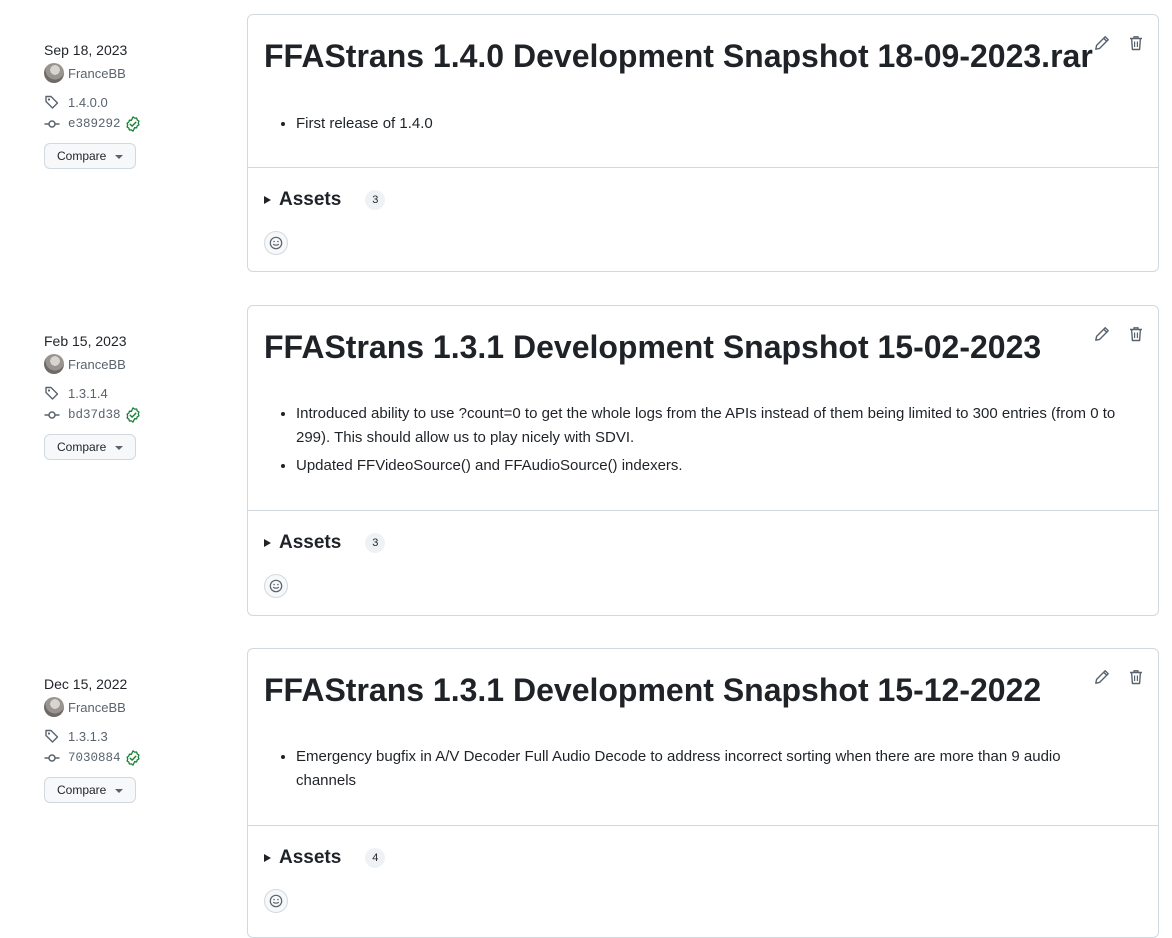  I want to click on release-commit: bd37d38, so click(92, 415).